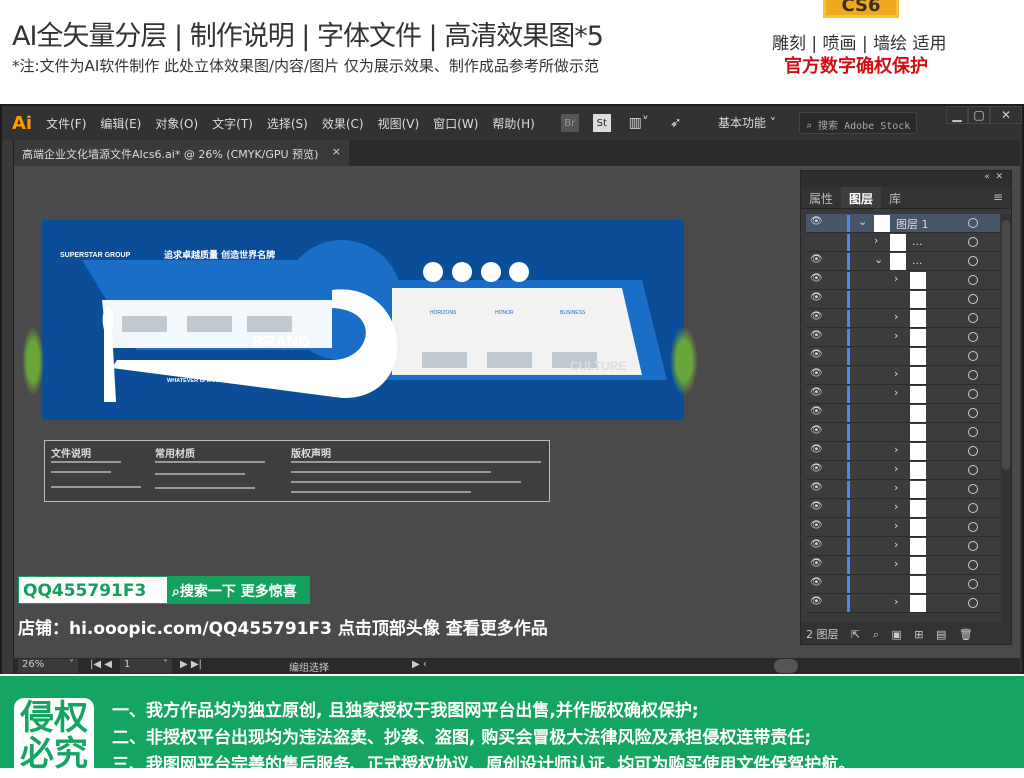  I want to click on minimize-button: ▁, so click(957, 115).